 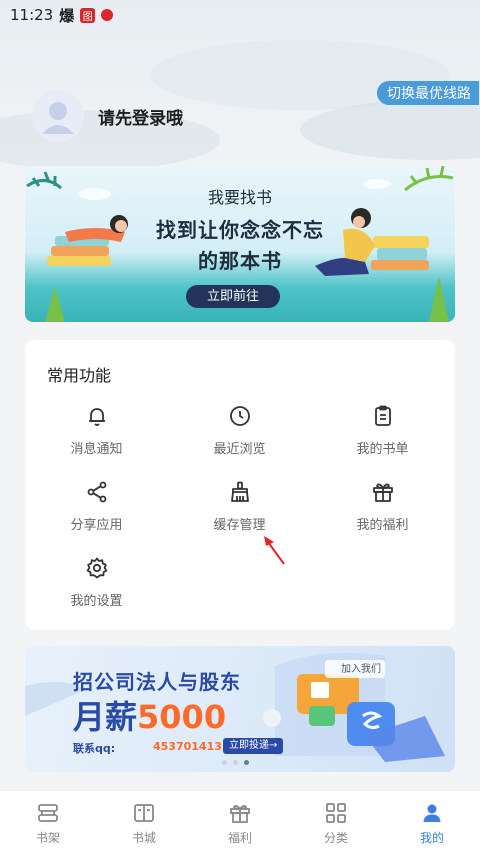 What do you see at coordinates (157, 682) in the screenshot?
I see `recruit-headline: 招公司法人与股东` at bounding box center [157, 682].